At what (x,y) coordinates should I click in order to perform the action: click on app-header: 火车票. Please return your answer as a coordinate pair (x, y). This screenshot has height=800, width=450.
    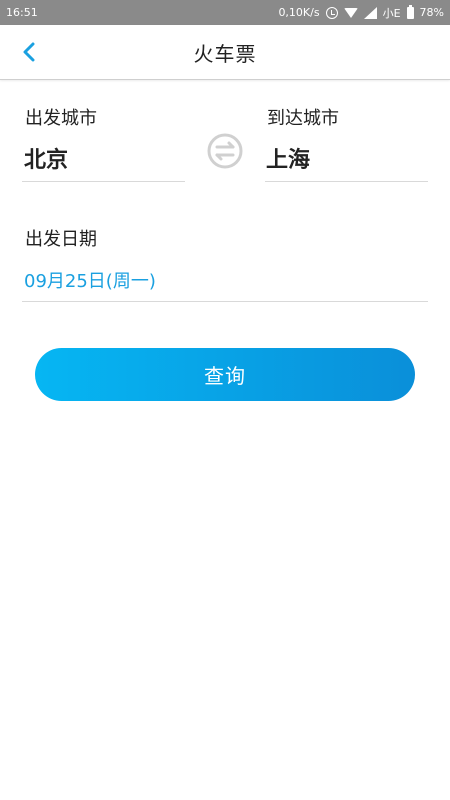
    Looking at the image, I should click on (225, 52).